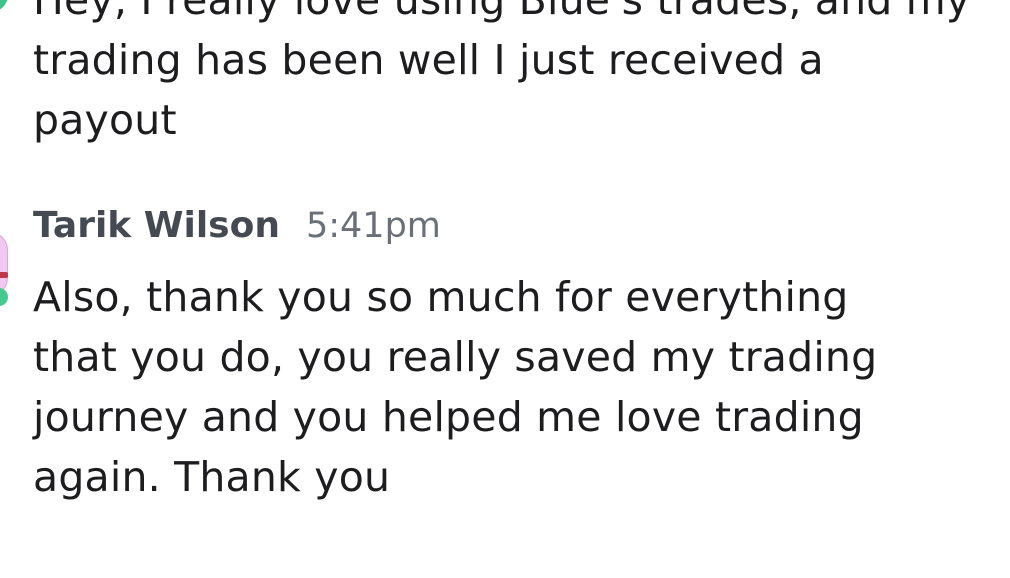  What do you see at coordinates (105, 120) in the screenshot?
I see `message-line: payout` at bounding box center [105, 120].